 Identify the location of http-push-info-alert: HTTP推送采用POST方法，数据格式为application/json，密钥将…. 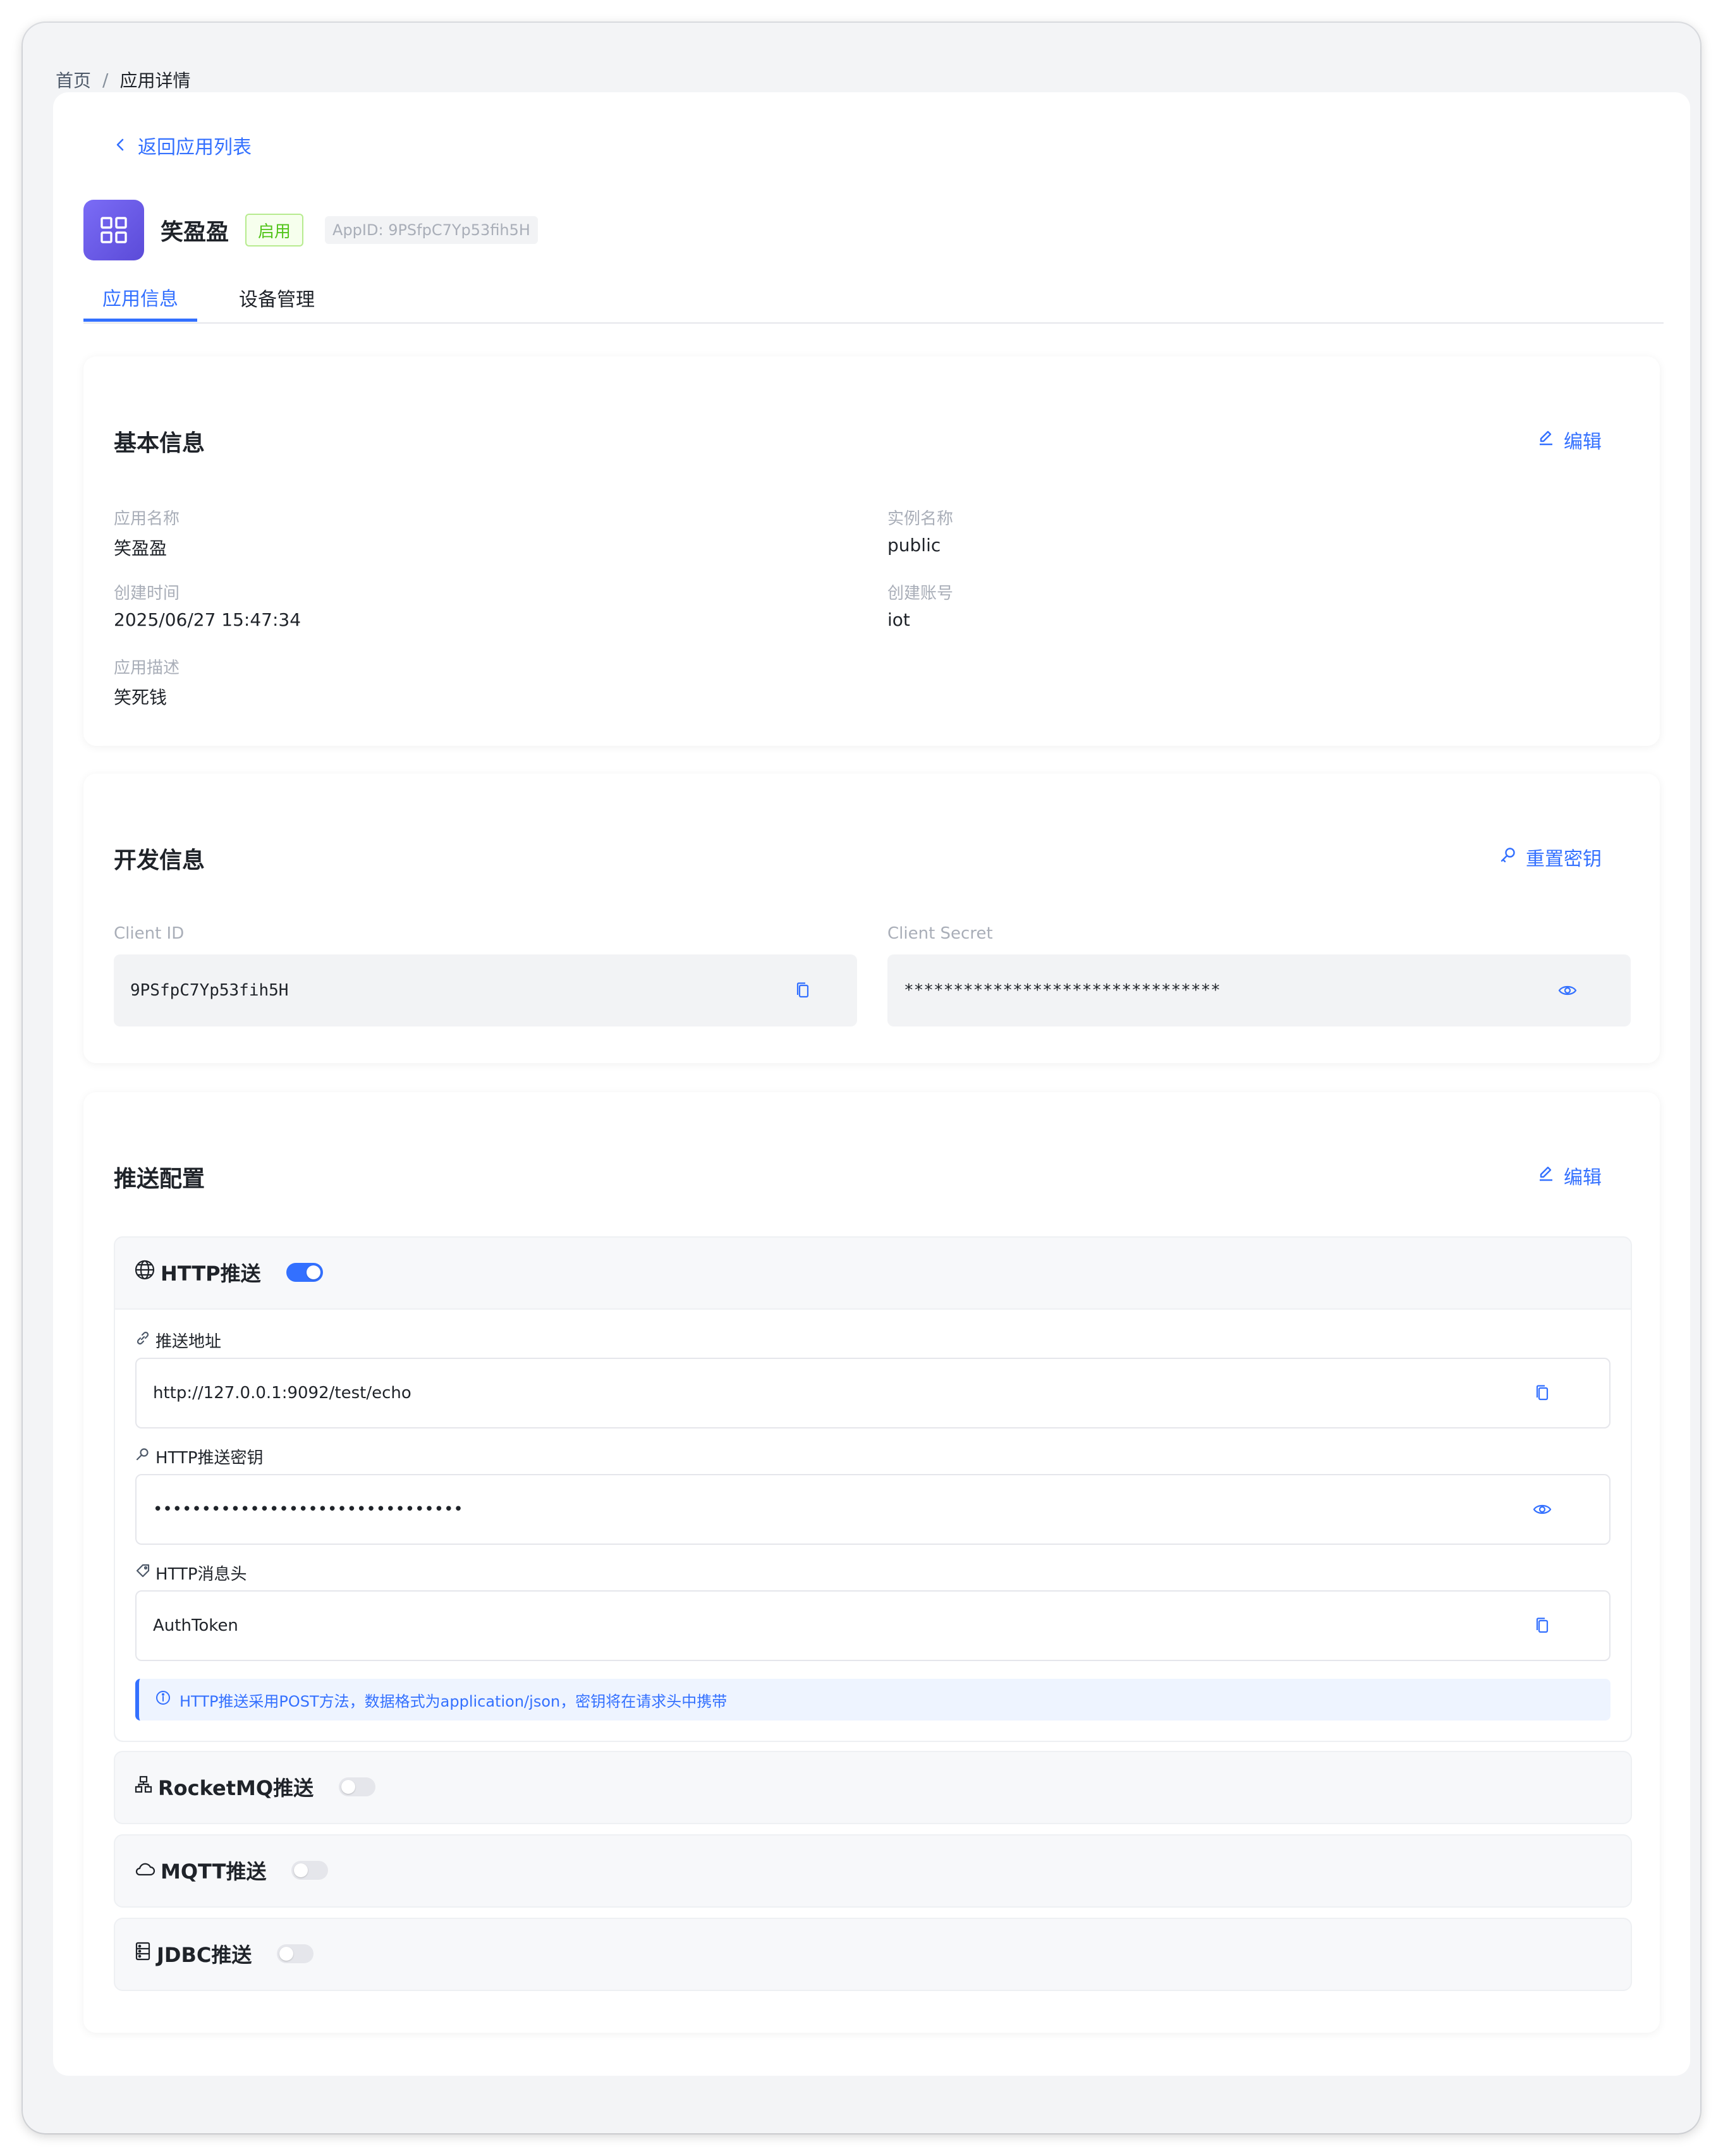
(873, 1700).